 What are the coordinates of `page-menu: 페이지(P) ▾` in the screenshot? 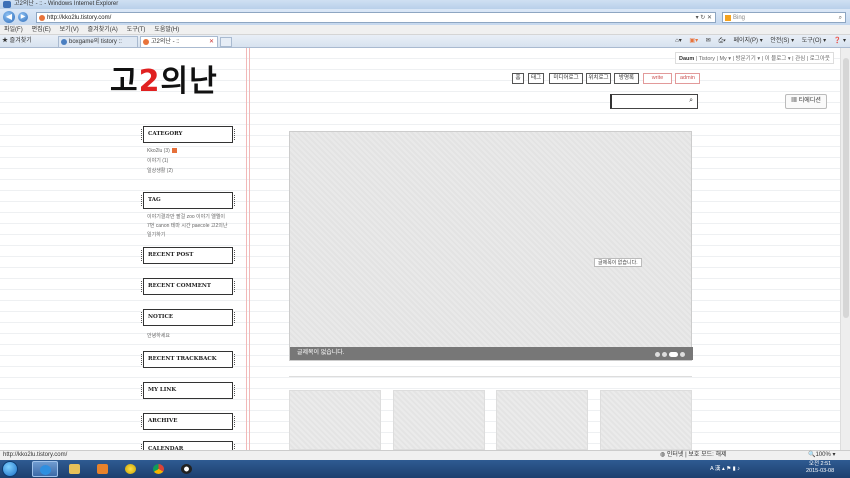 It's located at (747, 41).